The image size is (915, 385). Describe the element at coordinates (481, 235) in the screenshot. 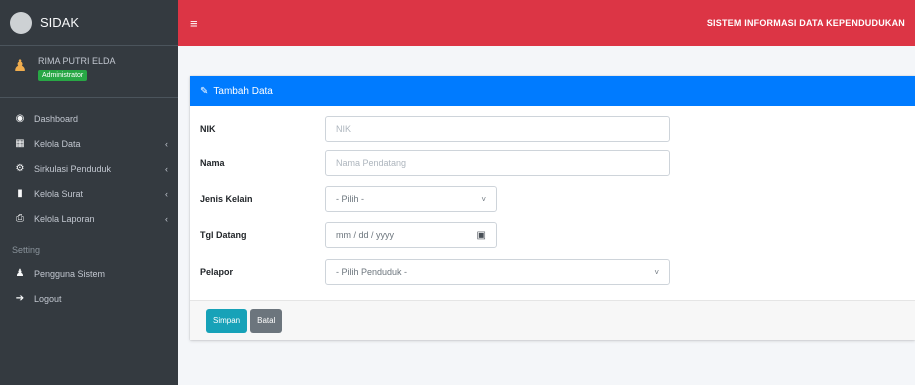

I see `calendar-icon: ▣` at that location.